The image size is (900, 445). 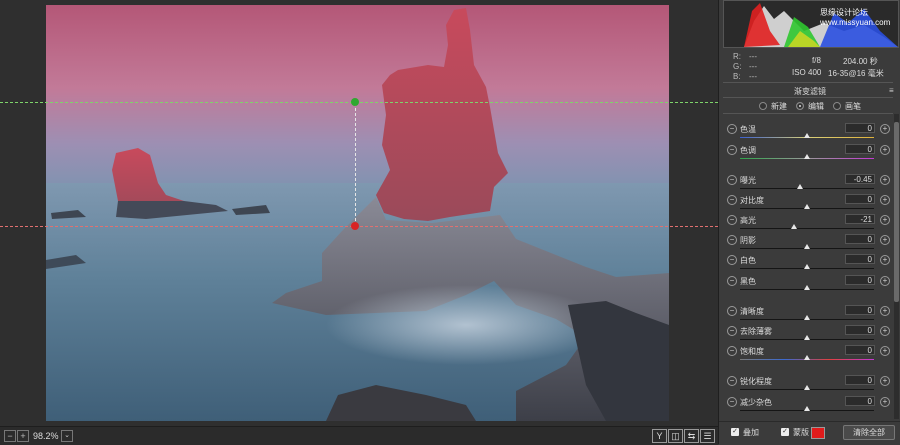 I want to click on mode-edit-radio: 编辑, so click(x=810, y=106).